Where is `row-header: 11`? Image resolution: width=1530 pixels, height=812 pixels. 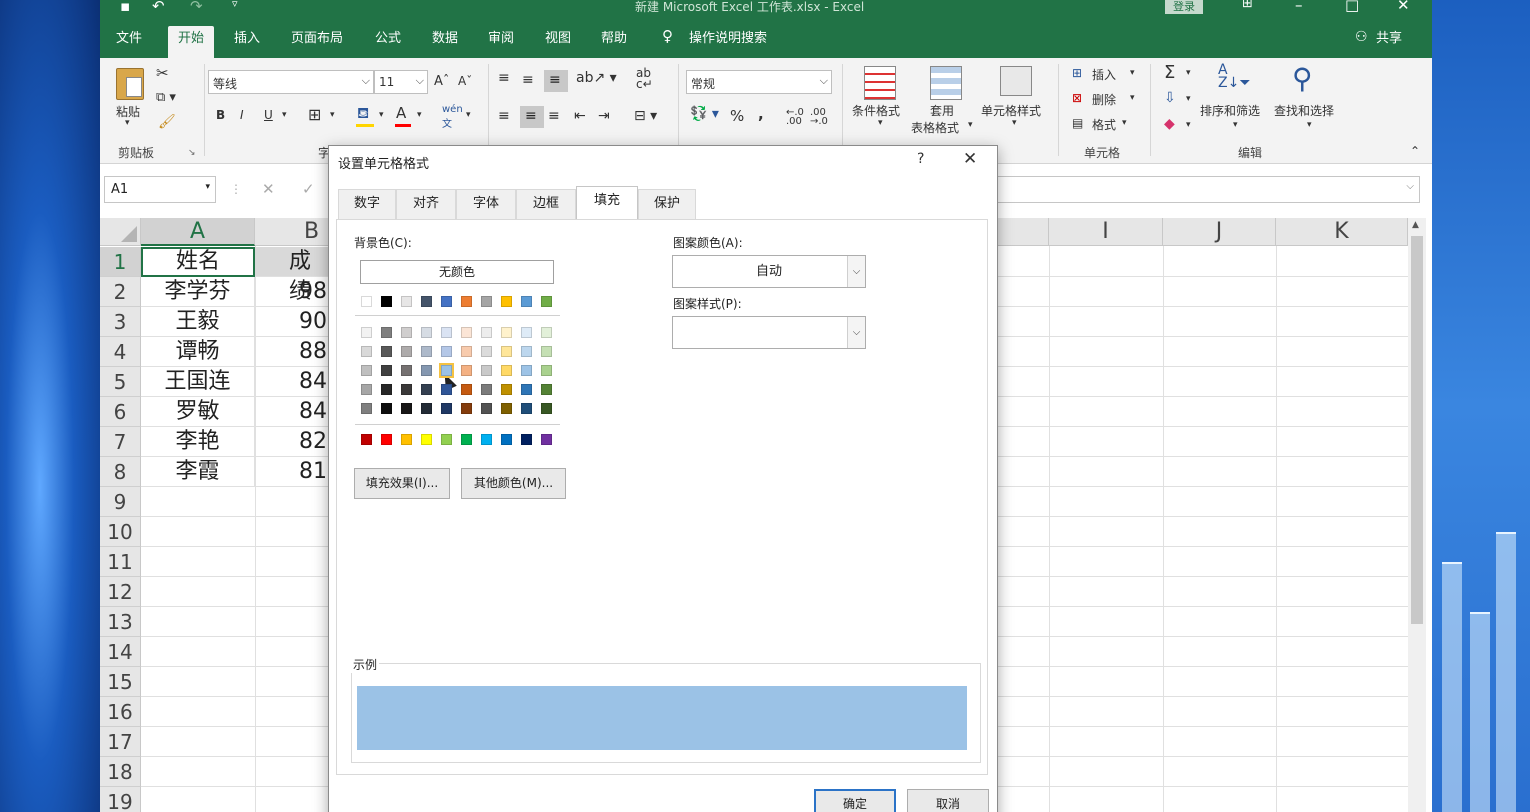
row-header: 11 is located at coordinates (120, 562).